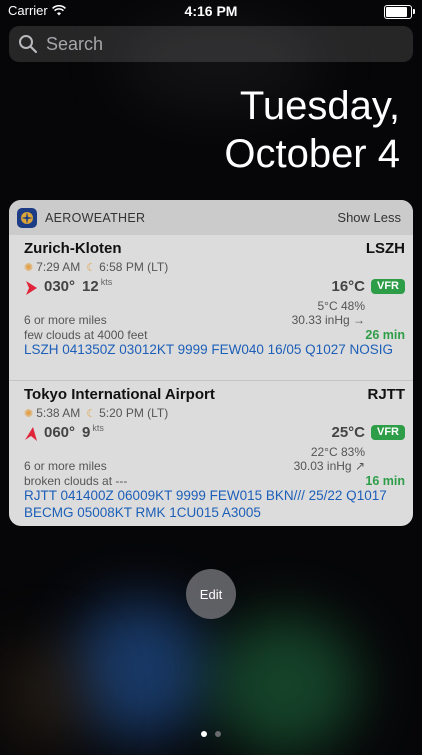  I want to click on wallpaper-blur, so click(140, 670).